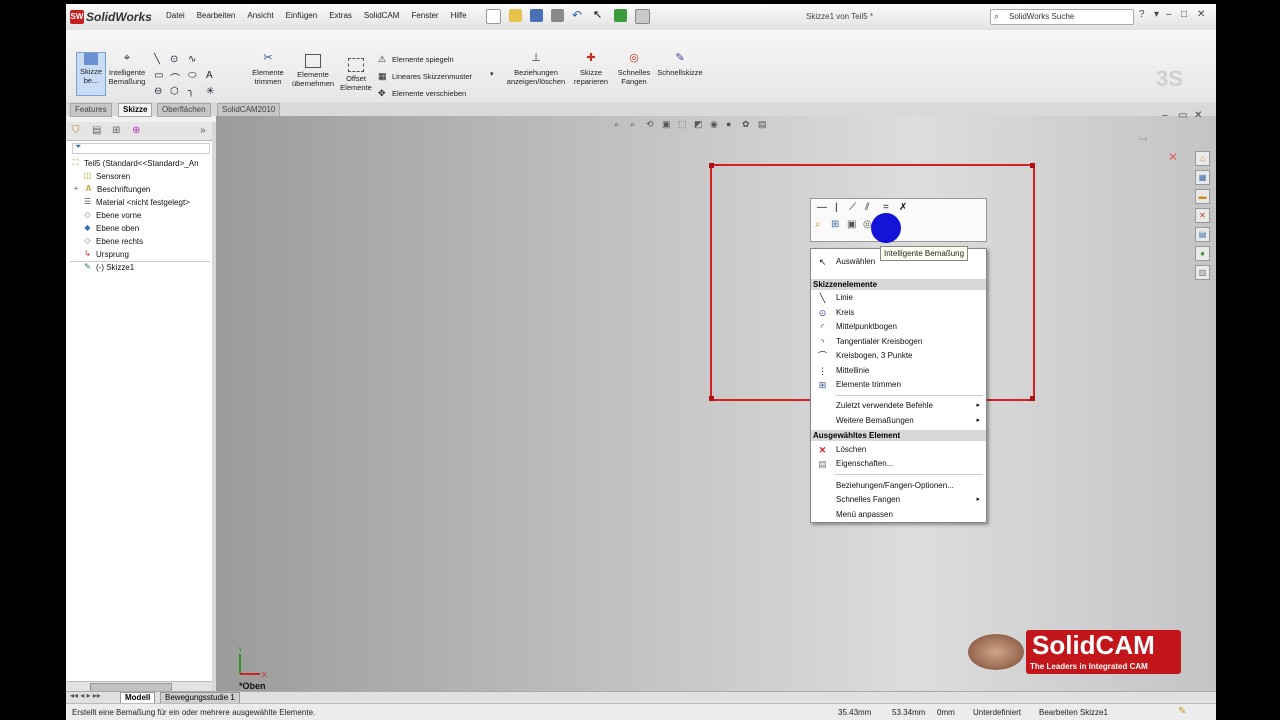 The width and height of the screenshot is (1280, 720). Describe the element at coordinates (110, 228) in the screenshot. I see `tree-item-ebene-oben: ◆ Ebene oben` at that location.